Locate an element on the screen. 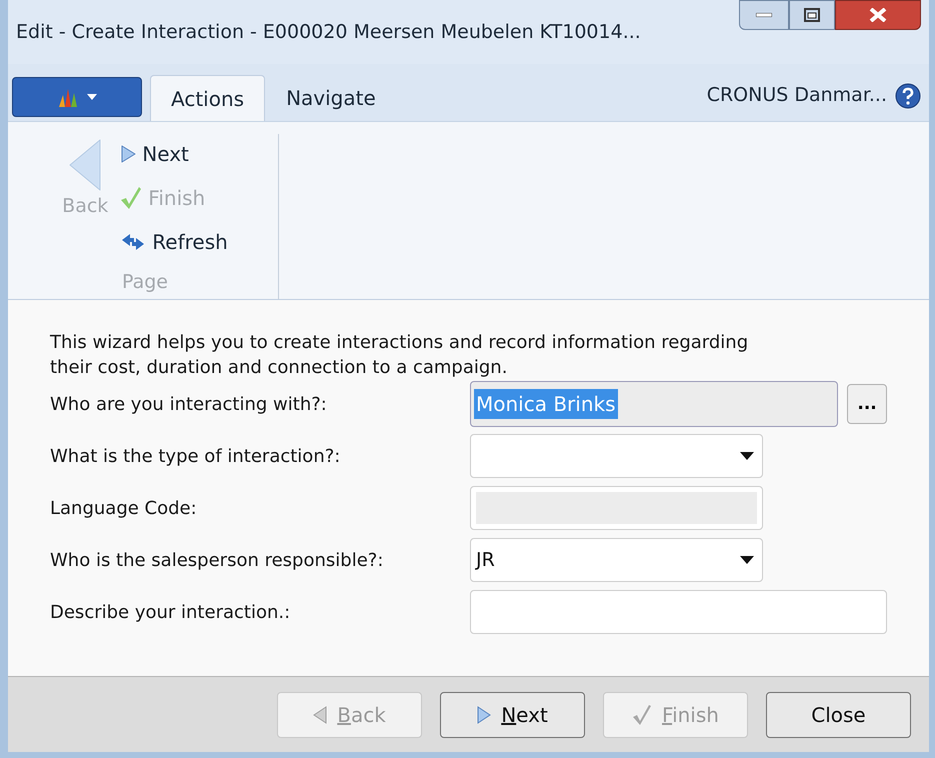 This screenshot has width=935, height=758. minimize-icon is located at coordinates (764, 15).